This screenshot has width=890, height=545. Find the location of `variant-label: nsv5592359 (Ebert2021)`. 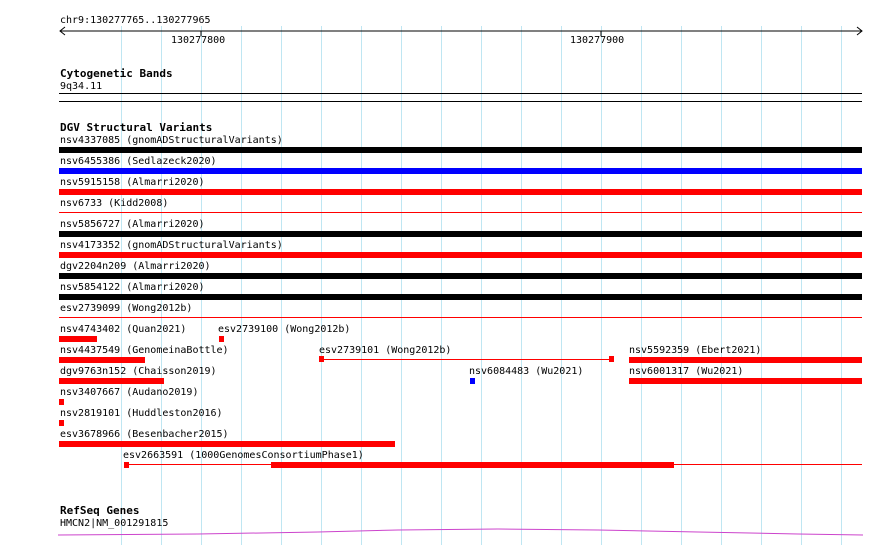

variant-label: nsv5592359 (Ebert2021) is located at coordinates (695, 350).